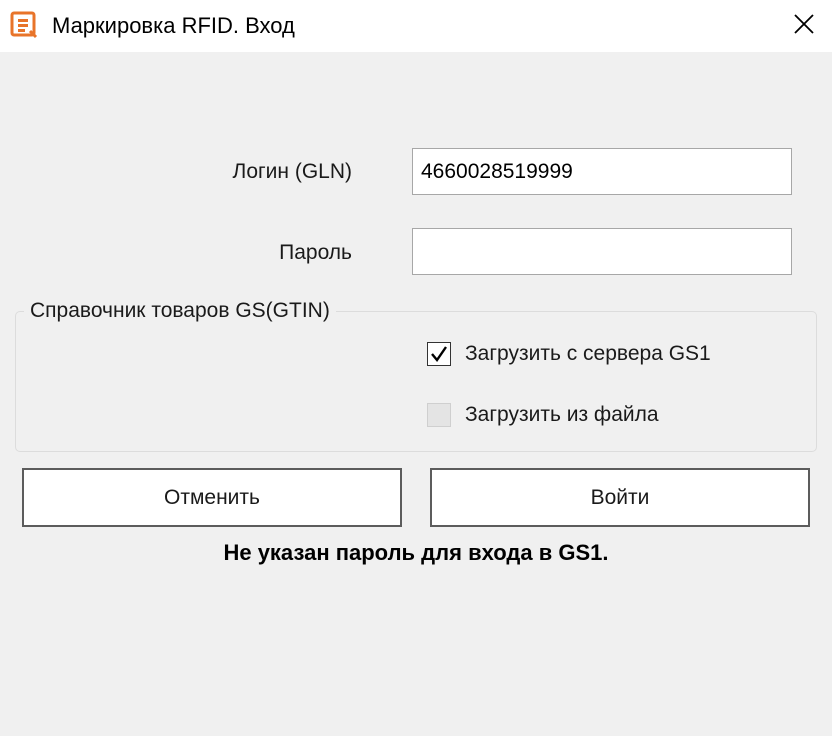  I want to click on load-from-file-checkbox: Загрузить из файла, so click(543, 415).